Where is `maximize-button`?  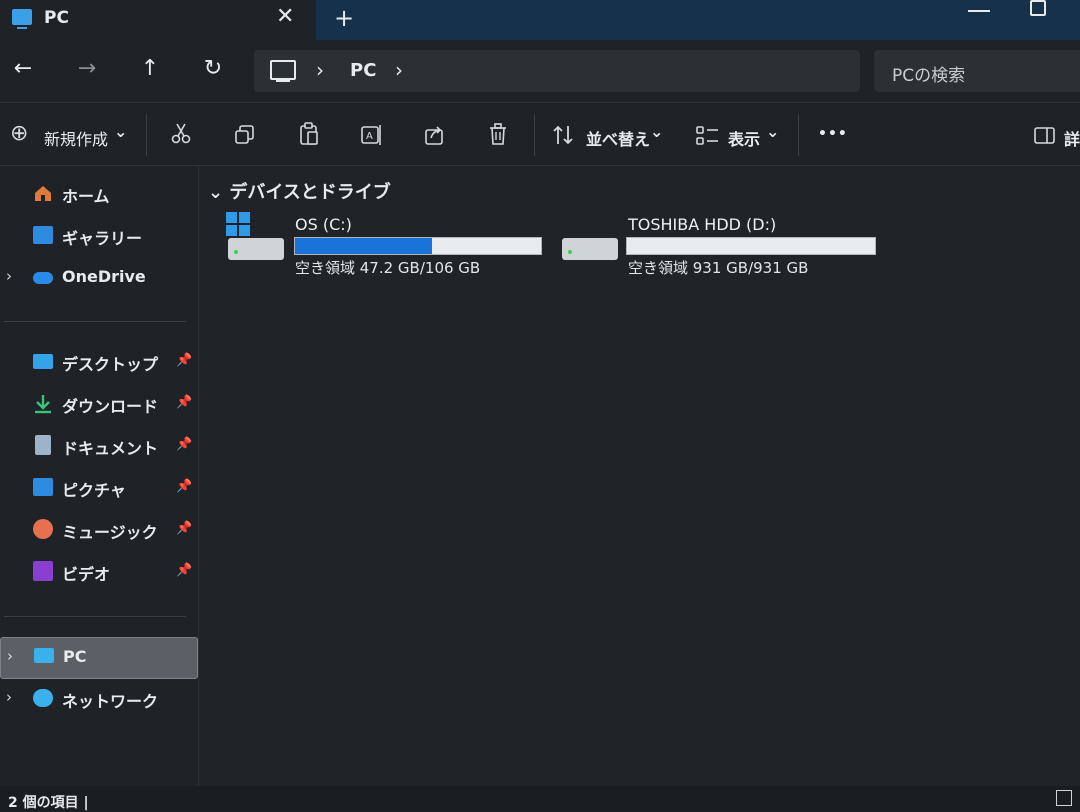
maximize-button is located at coordinates (1038, 8).